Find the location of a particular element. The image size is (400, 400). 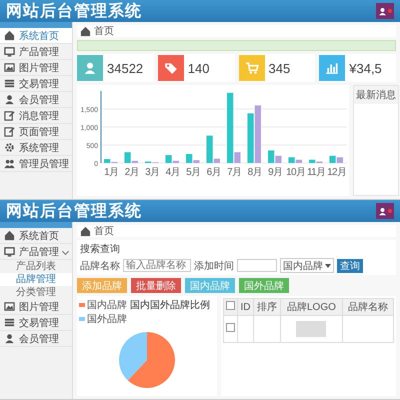

axis-label: 9月 is located at coordinates (275, 172).